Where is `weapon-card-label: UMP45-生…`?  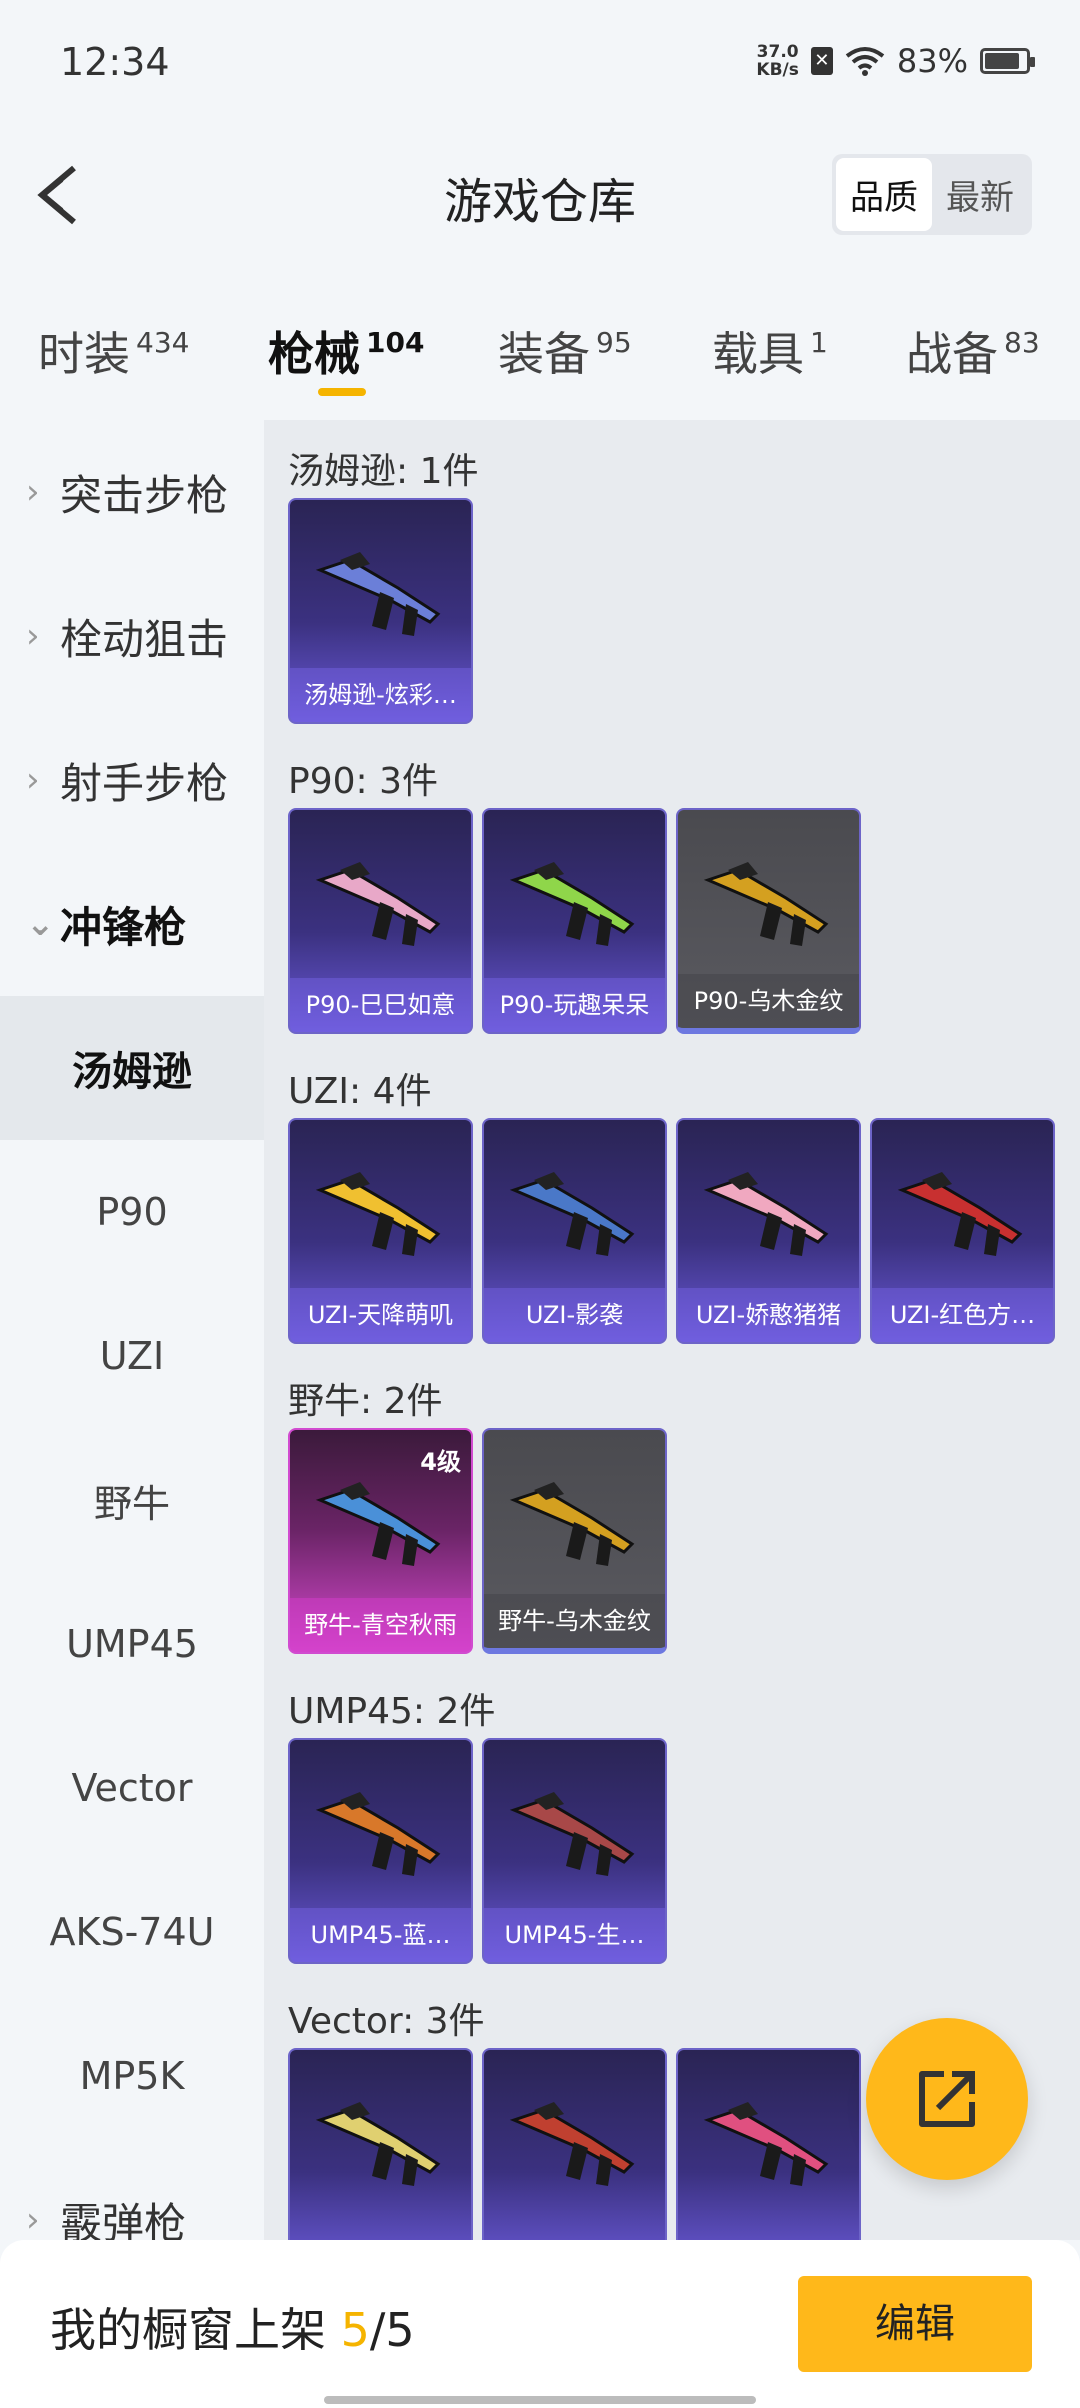
weapon-card-label: UMP45-生… is located at coordinates (574, 1935).